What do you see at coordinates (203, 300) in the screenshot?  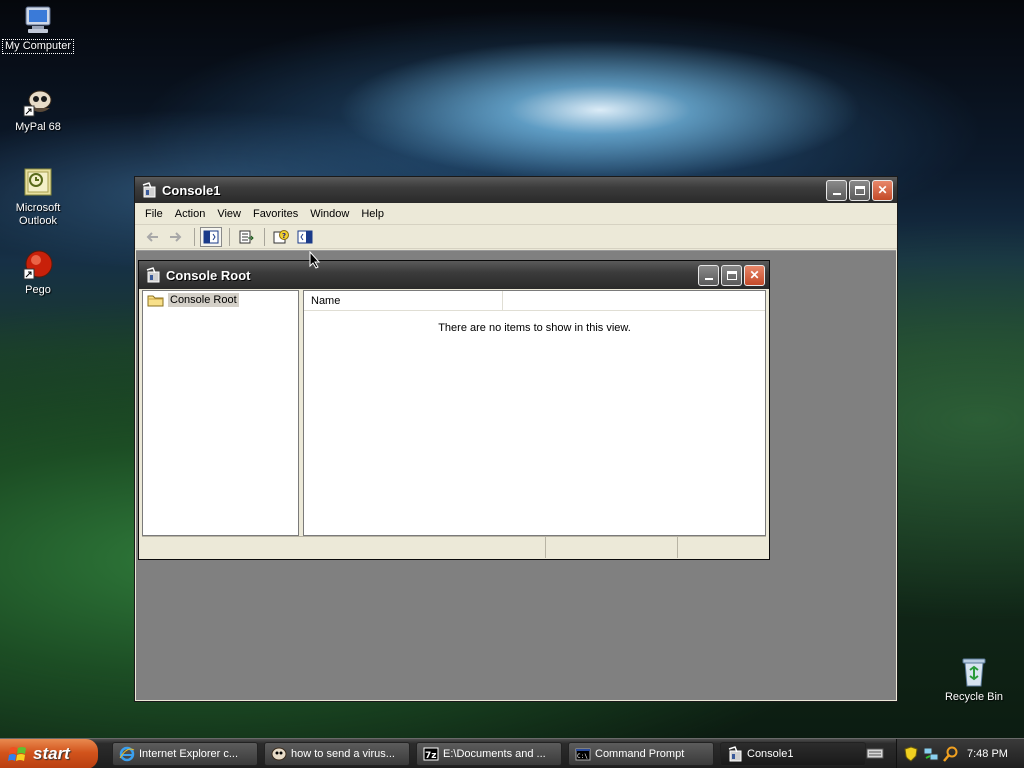 I see `tree-item-label: Console Root` at bounding box center [203, 300].